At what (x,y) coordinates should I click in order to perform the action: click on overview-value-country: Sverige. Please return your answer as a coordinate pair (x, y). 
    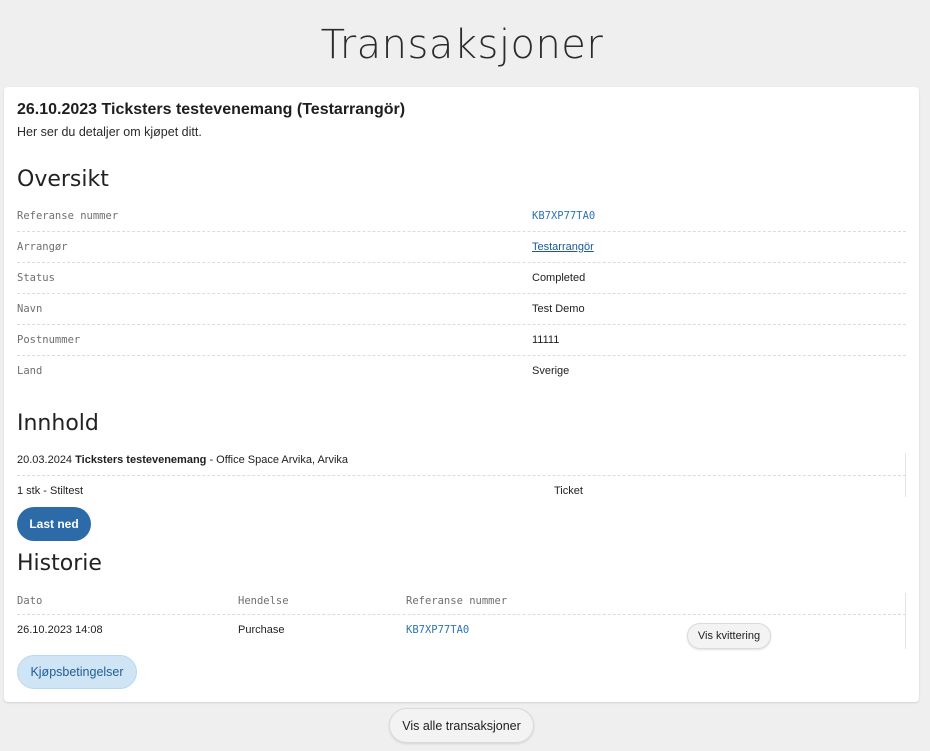
    Looking at the image, I should click on (551, 371).